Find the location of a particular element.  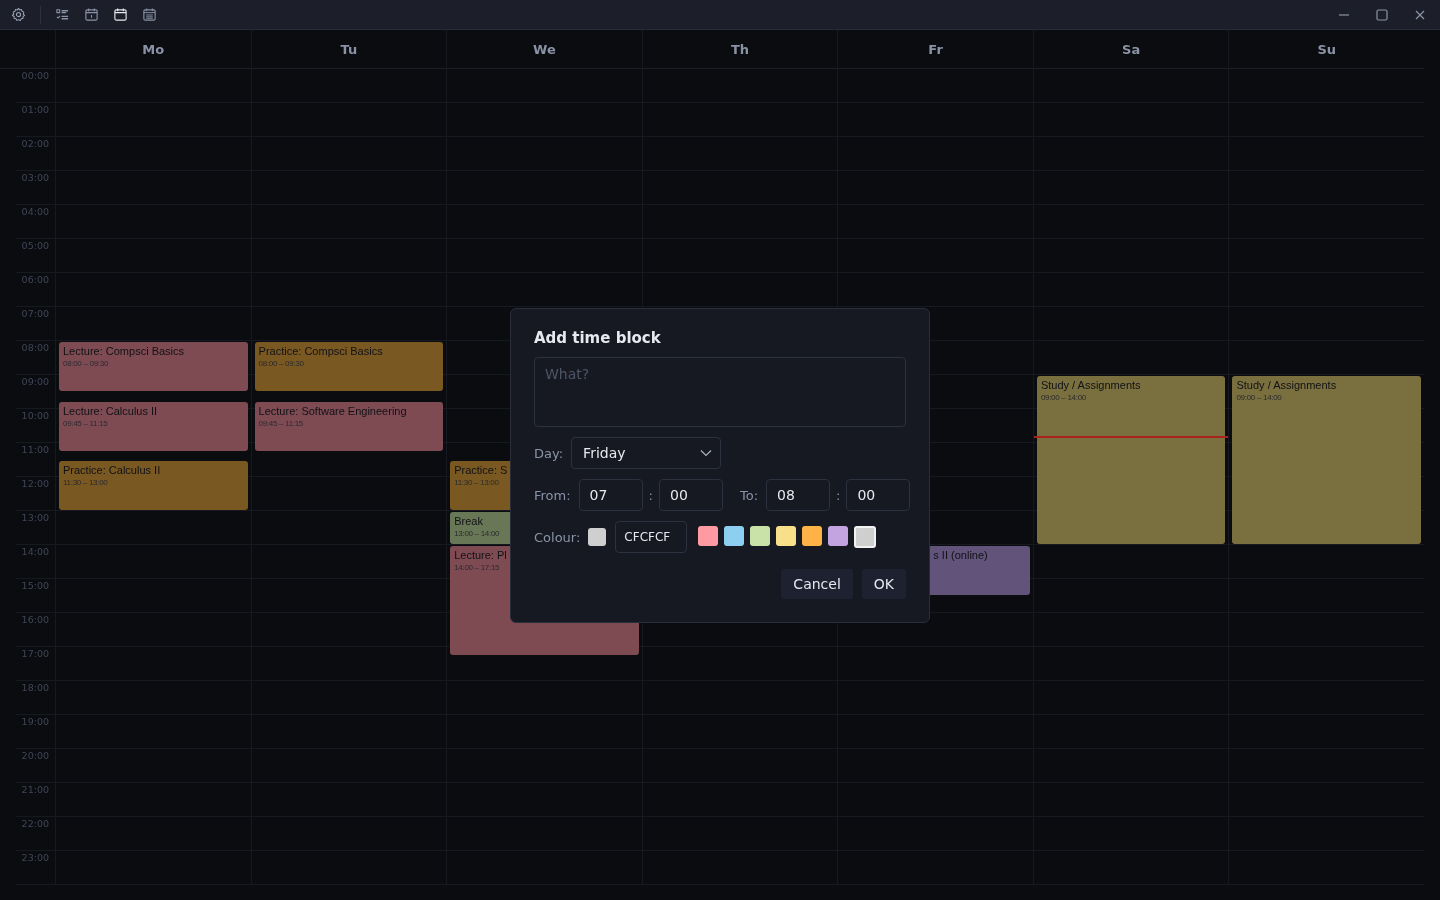

hour-label: 23:00 is located at coordinates (35, 858).